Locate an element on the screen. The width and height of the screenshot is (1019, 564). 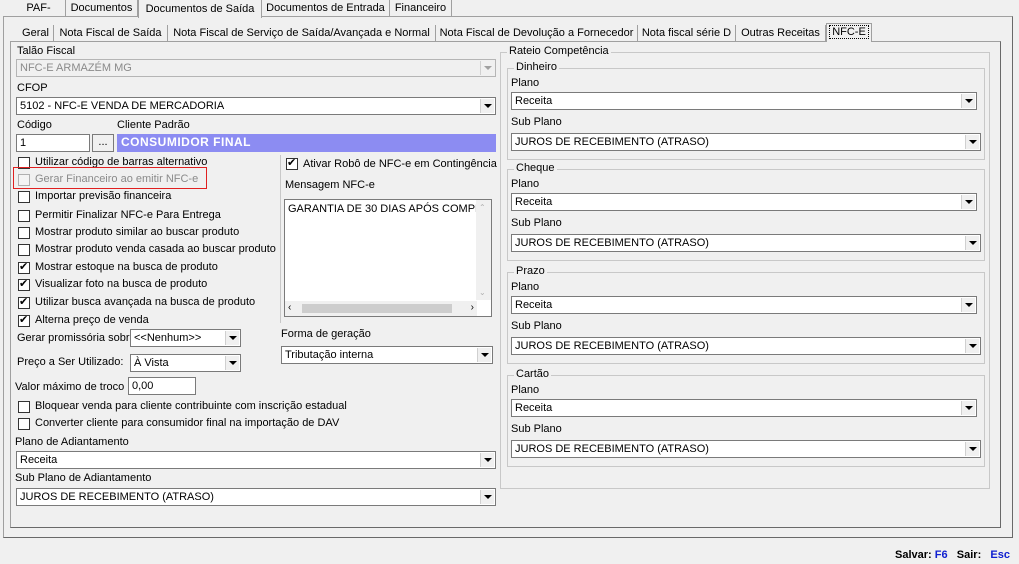
plano-adiantamento-select: Receita is located at coordinates (256, 460).